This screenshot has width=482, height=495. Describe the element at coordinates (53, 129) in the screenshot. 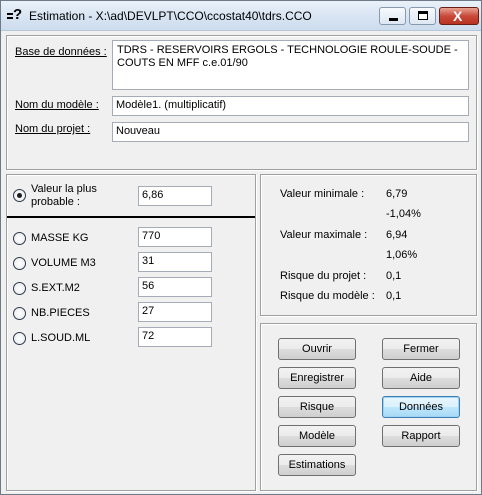

I see `project-label: Nom du projet :` at that location.